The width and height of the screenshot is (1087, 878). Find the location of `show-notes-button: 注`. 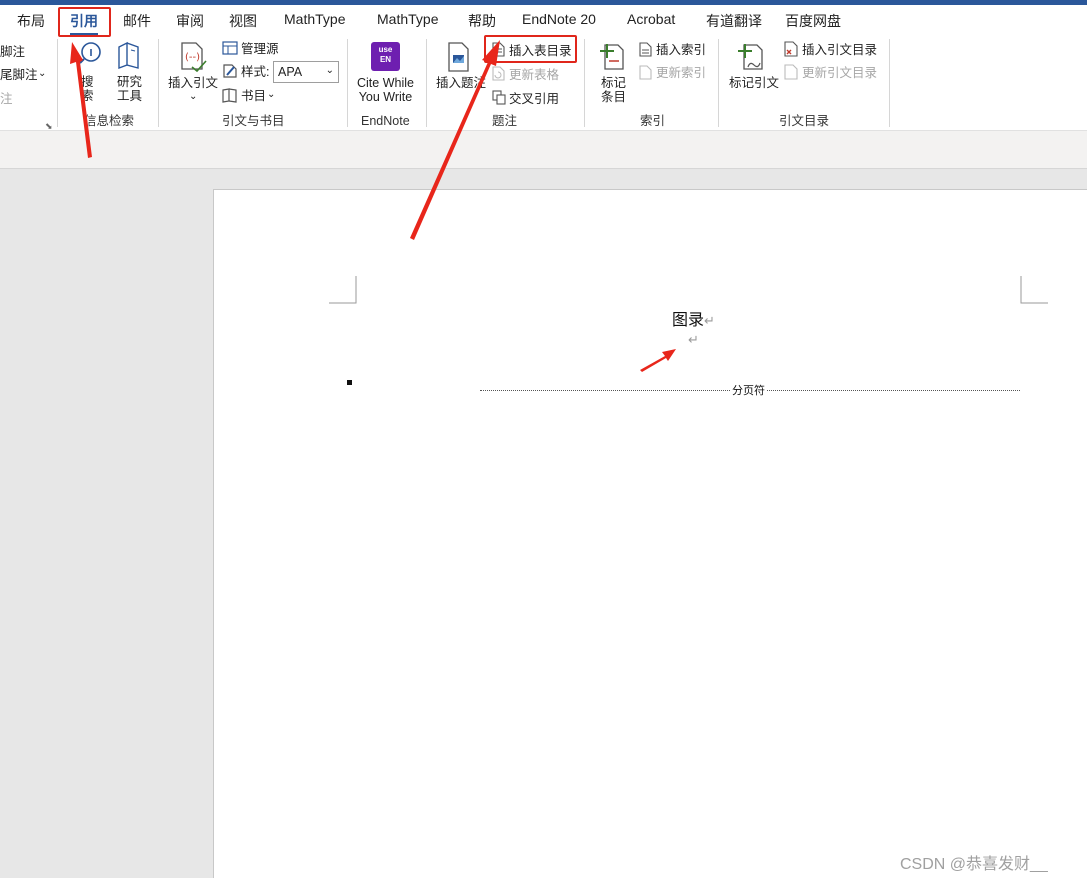

show-notes-button: 注 is located at coordinates (6, 99).